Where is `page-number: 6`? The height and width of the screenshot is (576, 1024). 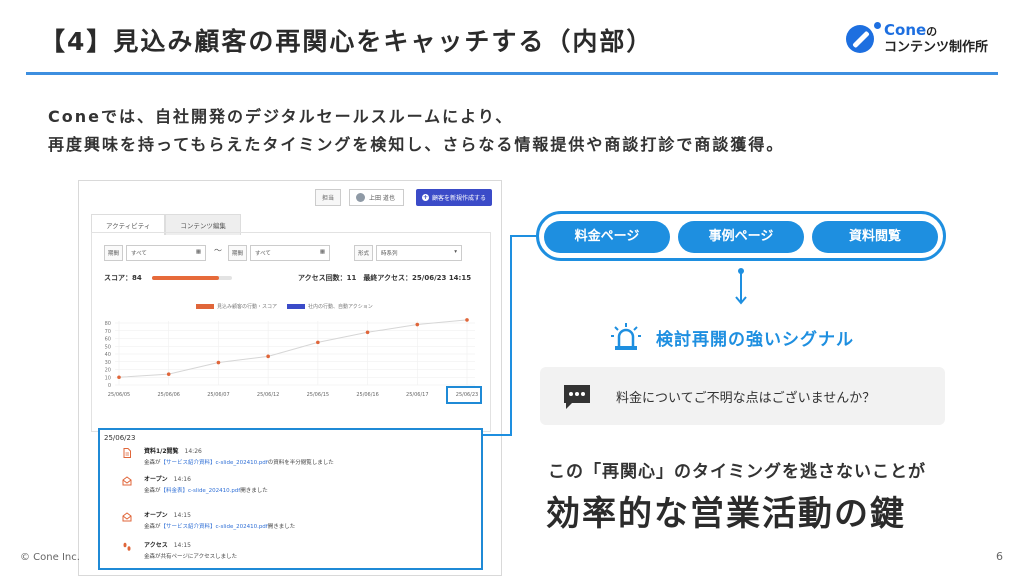 page-number: 6 is located at coordinates (999, 556).